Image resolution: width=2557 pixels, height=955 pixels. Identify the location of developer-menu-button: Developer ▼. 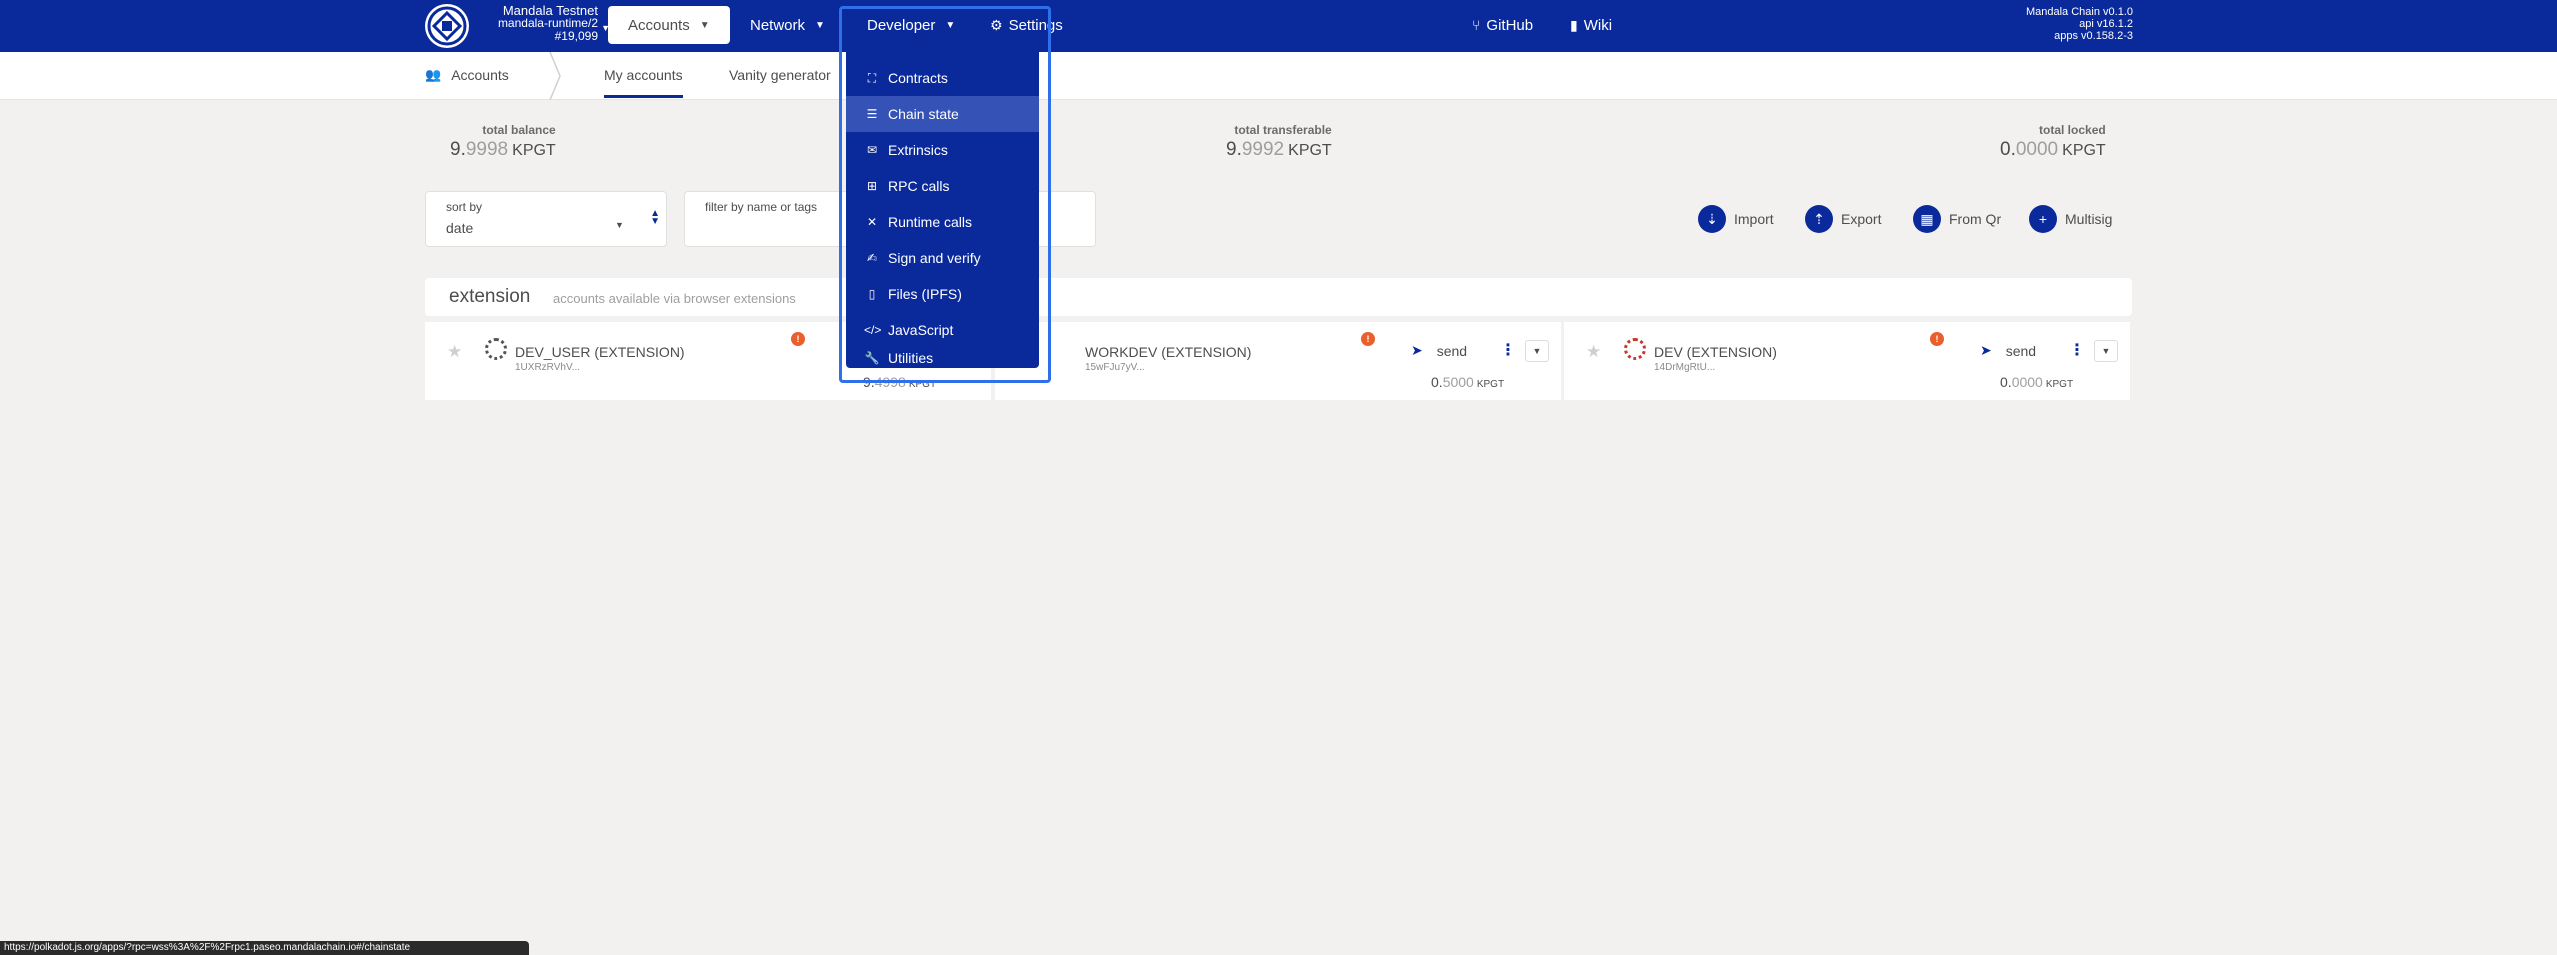
(911, 25).